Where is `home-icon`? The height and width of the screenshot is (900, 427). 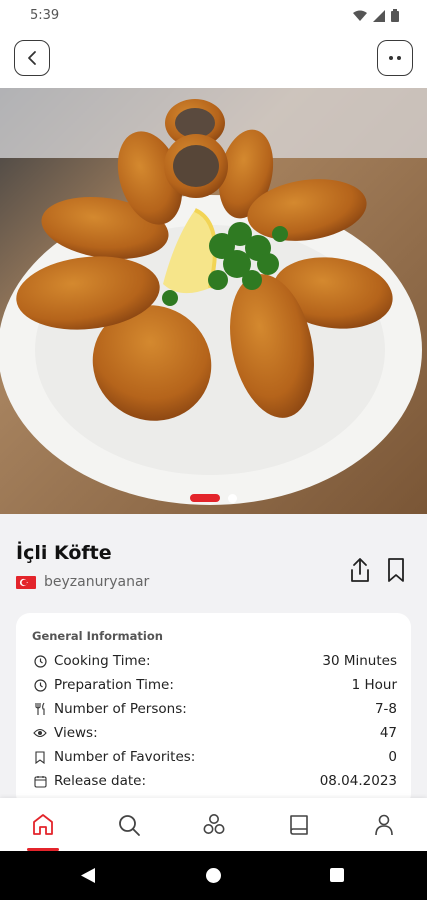
home-icon is located at coordinates (43, 824).